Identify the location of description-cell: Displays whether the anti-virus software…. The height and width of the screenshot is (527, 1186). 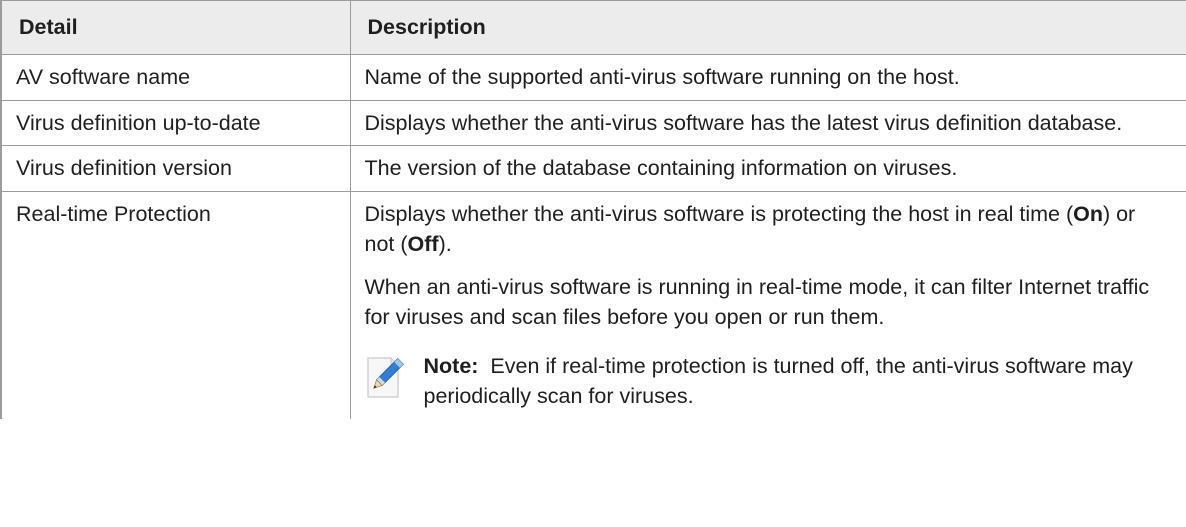
(767, 123).